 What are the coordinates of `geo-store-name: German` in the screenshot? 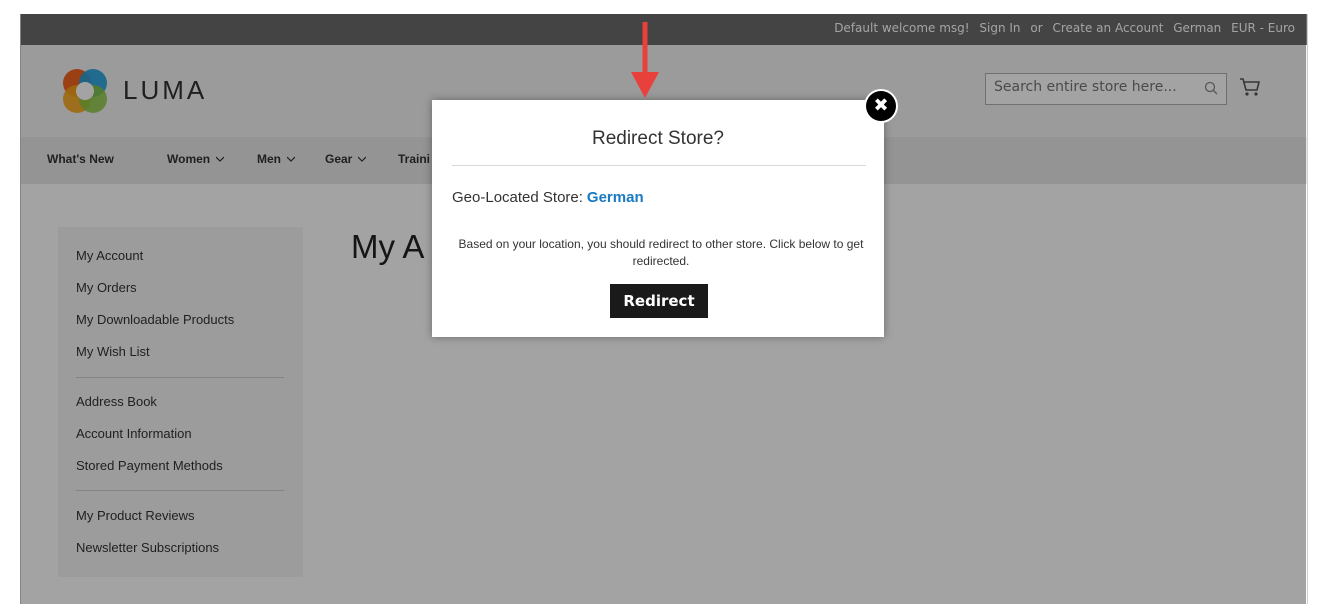 It's located at (615, 197).